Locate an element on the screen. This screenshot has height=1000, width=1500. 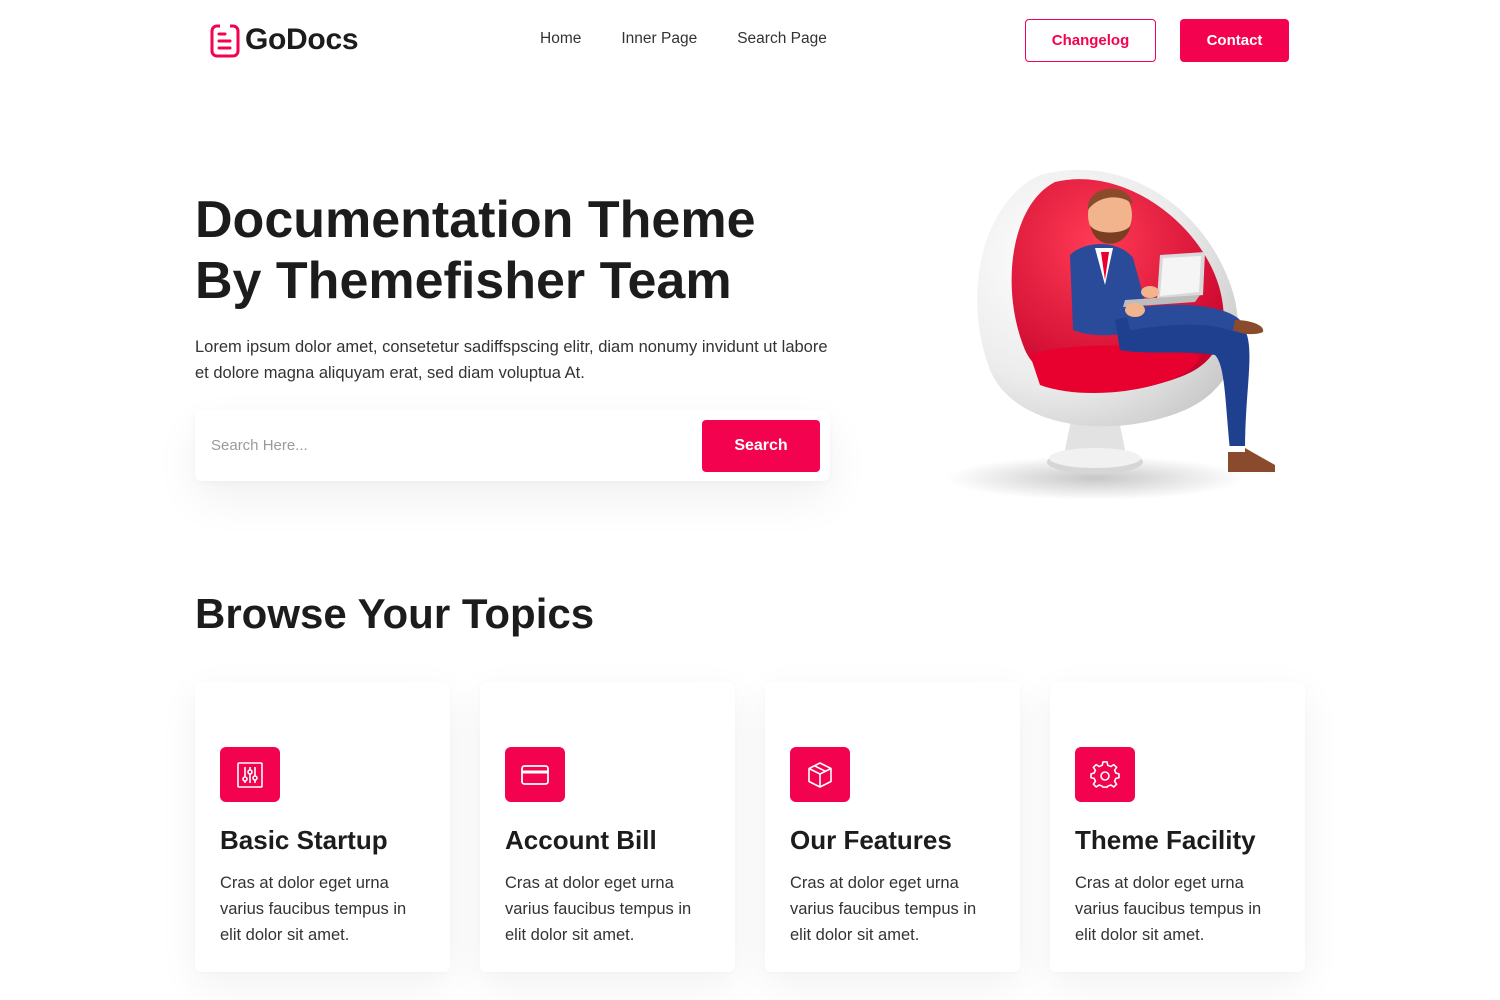
search-input is located at coordinates (445, 445).